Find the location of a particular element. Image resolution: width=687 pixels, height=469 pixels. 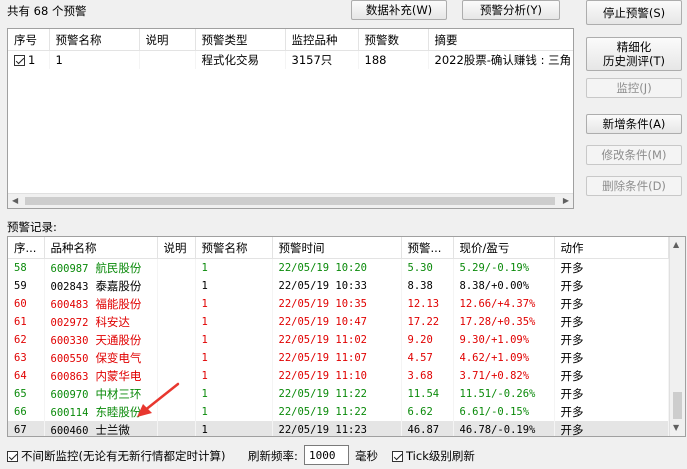

record-time: 22/05/19 11:02 is located at coordinates (337, 340).